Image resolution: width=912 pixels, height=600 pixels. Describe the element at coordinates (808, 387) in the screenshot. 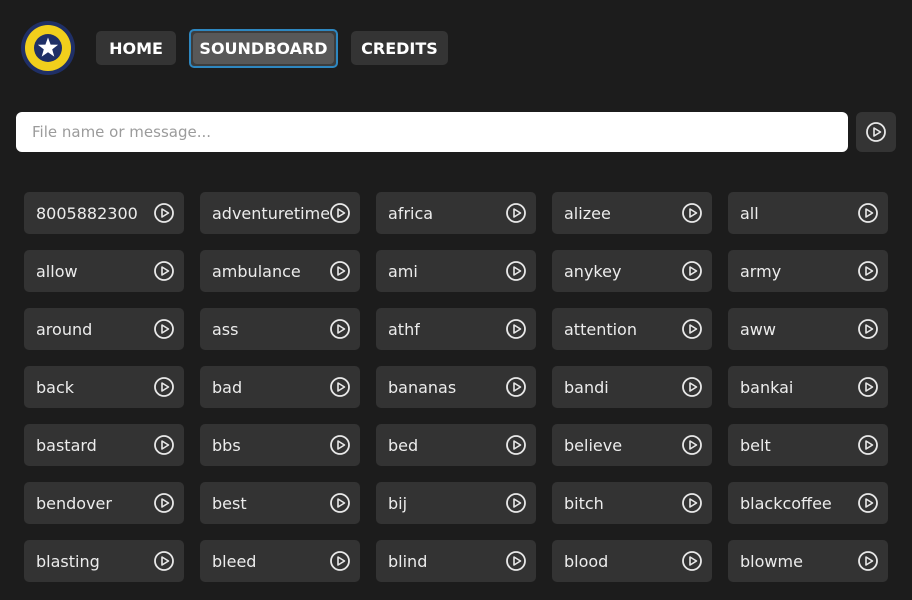

I see `sound-button: bankai` at that location.